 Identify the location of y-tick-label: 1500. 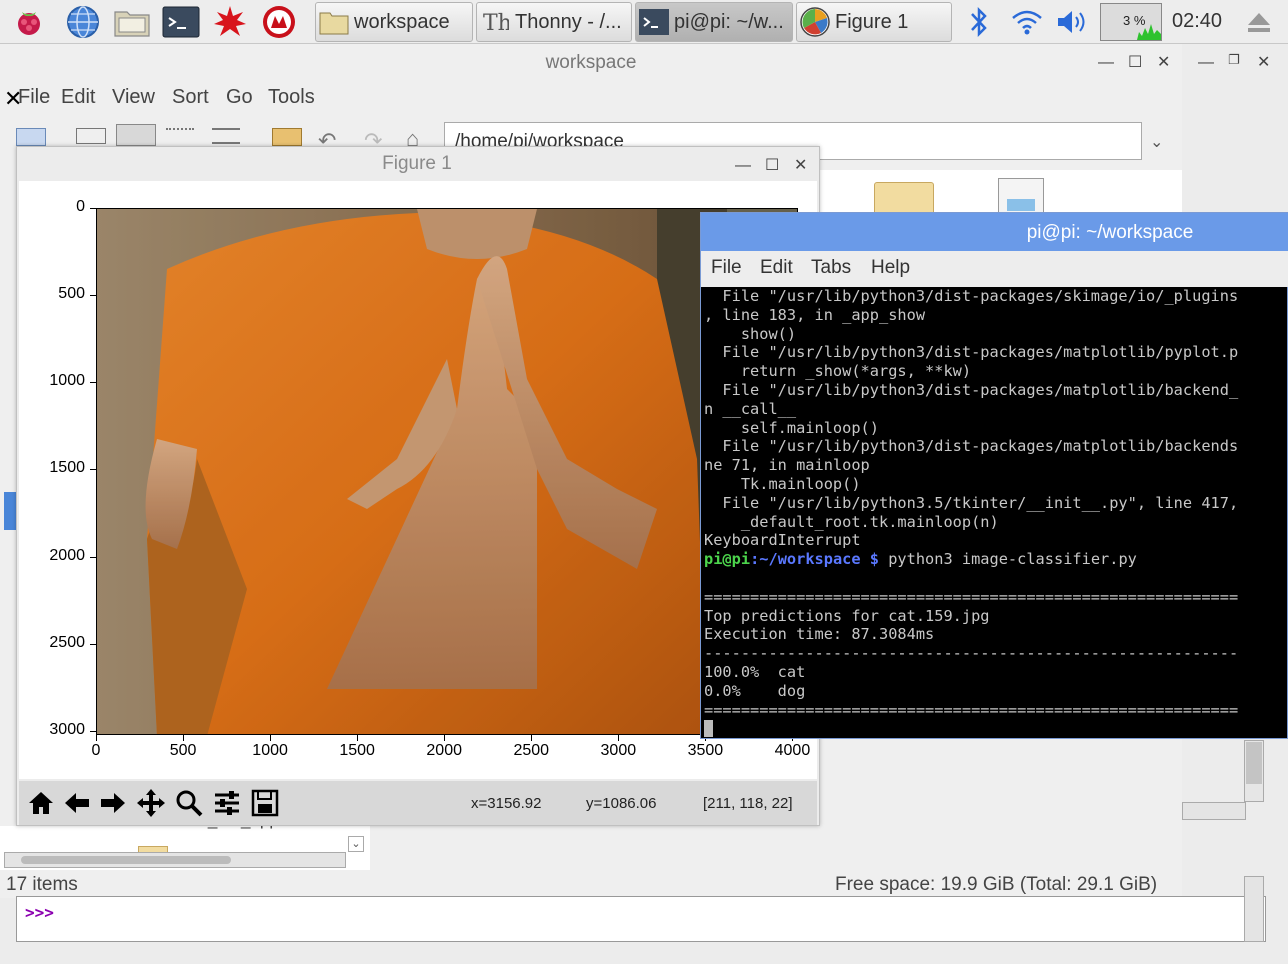
(67, 468).